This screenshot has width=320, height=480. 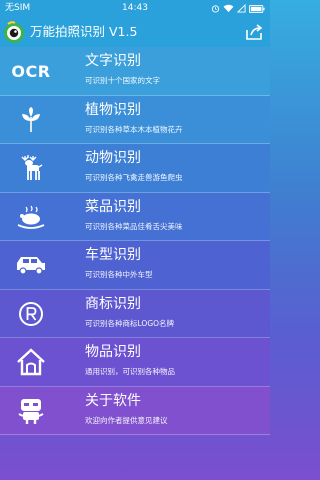 What do you see at coordinates (134, 226) in the screenshot?
I see `item-description: 可识别各种菜品佳肴舌尖美味` at bounding box center [134, 226].